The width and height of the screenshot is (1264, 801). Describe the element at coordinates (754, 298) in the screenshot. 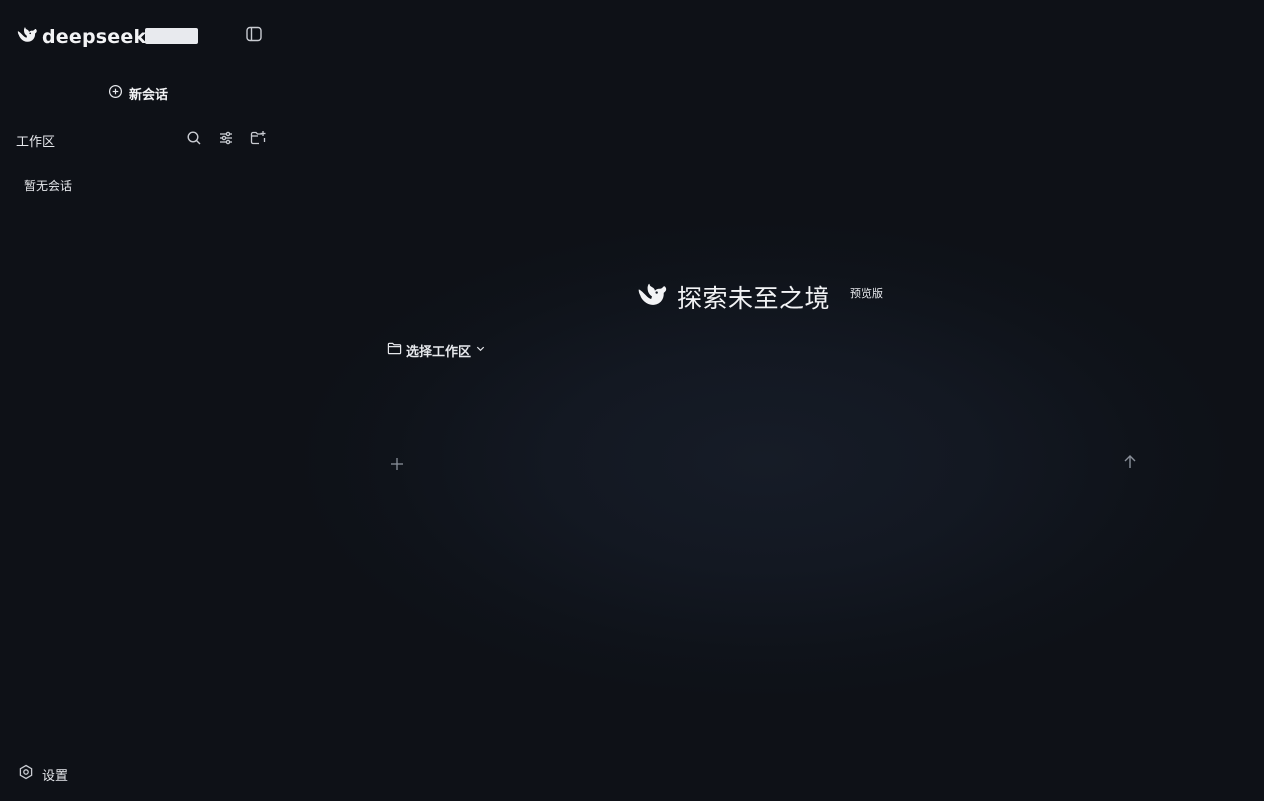

I see `hero-title: 探索未至之境` at that location.